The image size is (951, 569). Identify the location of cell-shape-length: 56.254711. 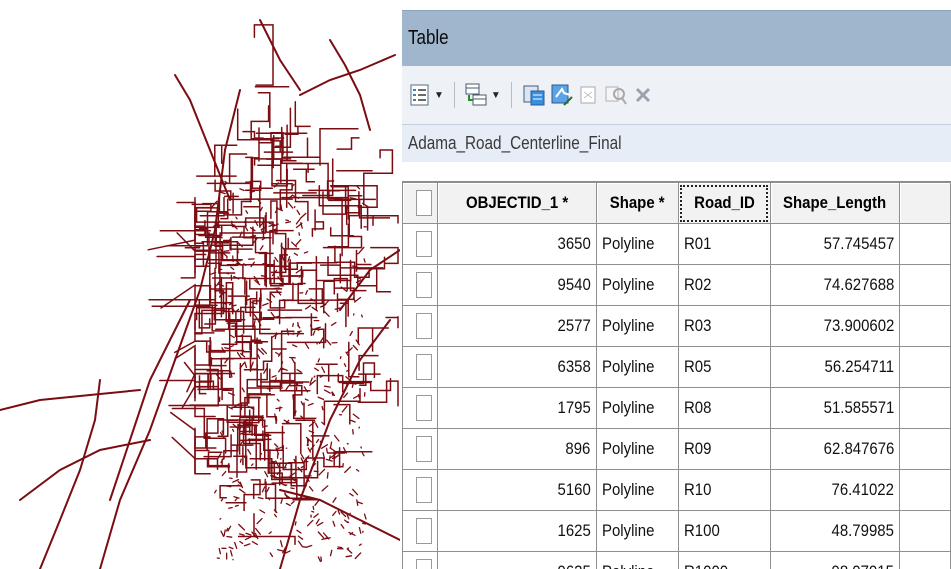
(835, 367).